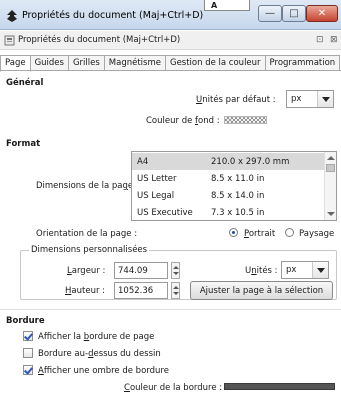 Image resolution: width=341 pixels, height=404 pixels. What do you see at coordinates (86, 63) in the screenshot?
I see `tab-grids: Grilles` at bounding box center [86, 63].